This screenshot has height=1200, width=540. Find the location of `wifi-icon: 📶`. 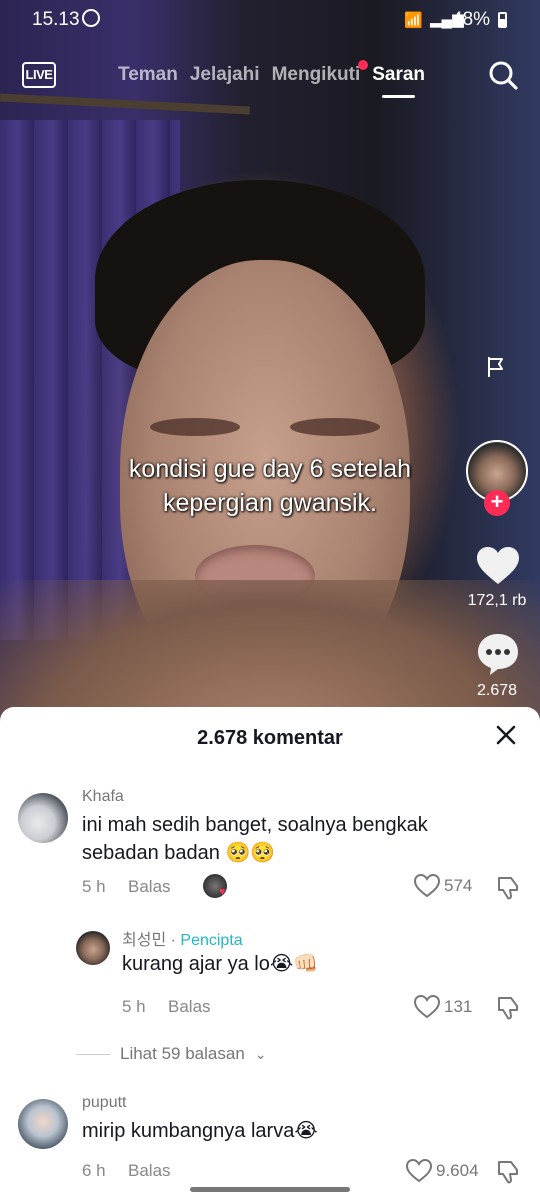

wifi-icon: 📶 is located at coordinates (413, 20).